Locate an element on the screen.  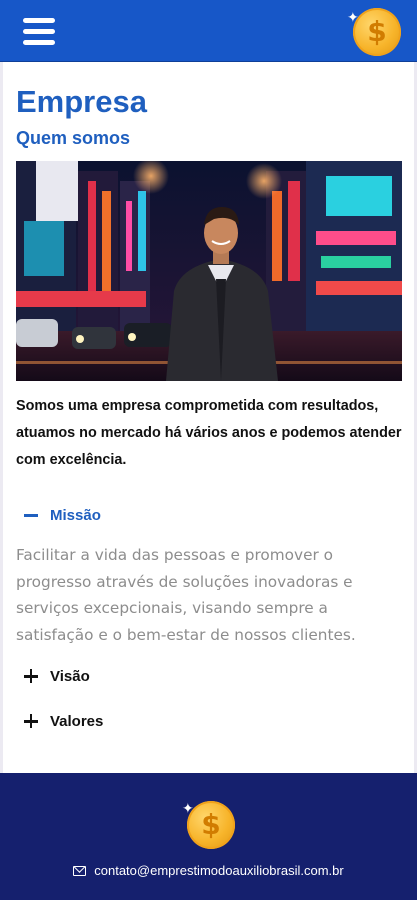
accordion-label: Valores is located at coordinates (77, 721).